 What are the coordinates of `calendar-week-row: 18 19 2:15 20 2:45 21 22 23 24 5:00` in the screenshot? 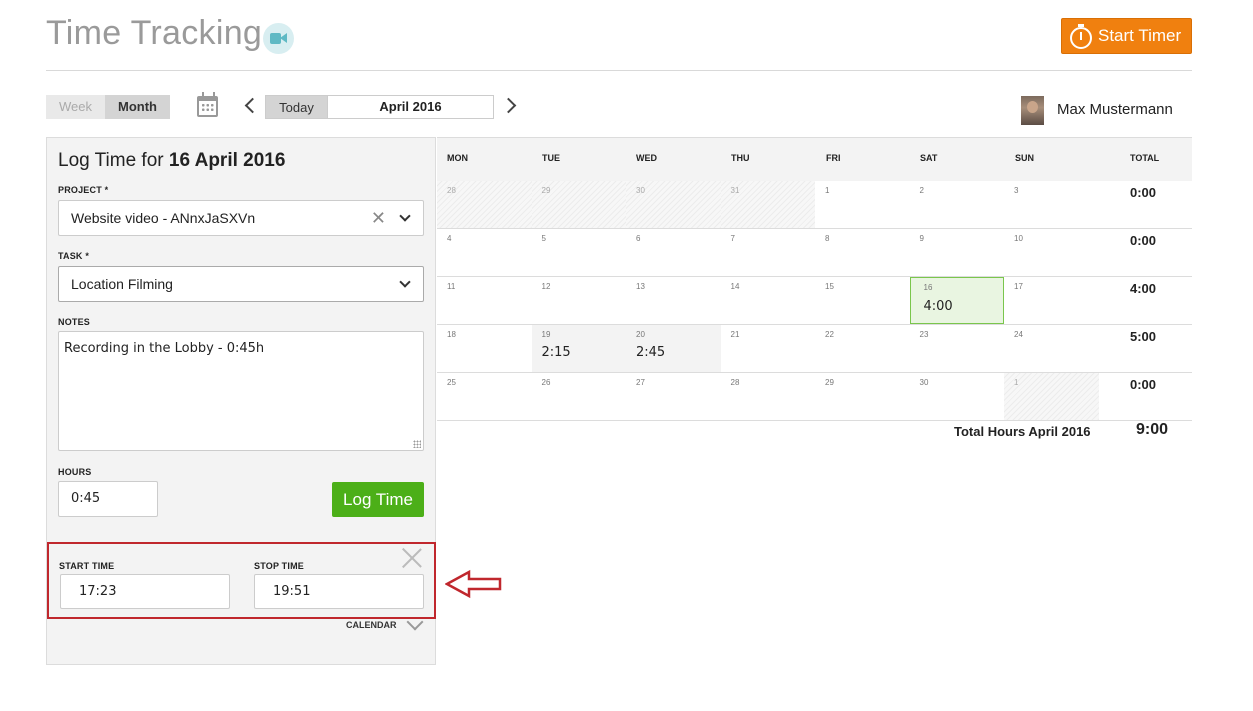 It's located at (814, 349).